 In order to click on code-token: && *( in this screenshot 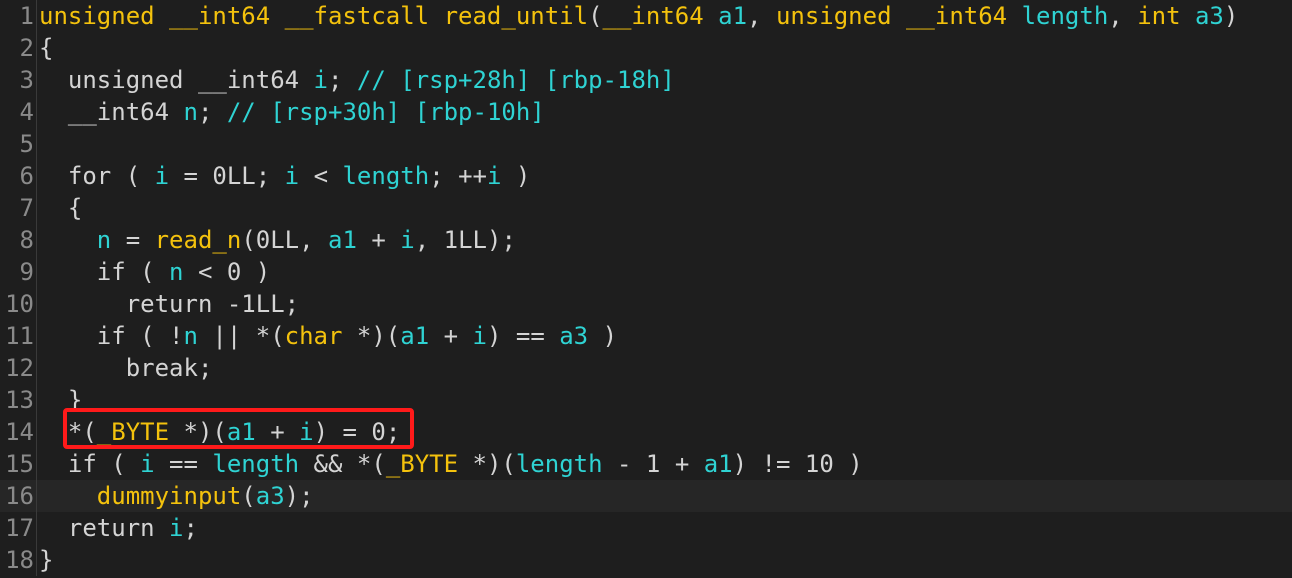, I will do `click(342, 464)`.